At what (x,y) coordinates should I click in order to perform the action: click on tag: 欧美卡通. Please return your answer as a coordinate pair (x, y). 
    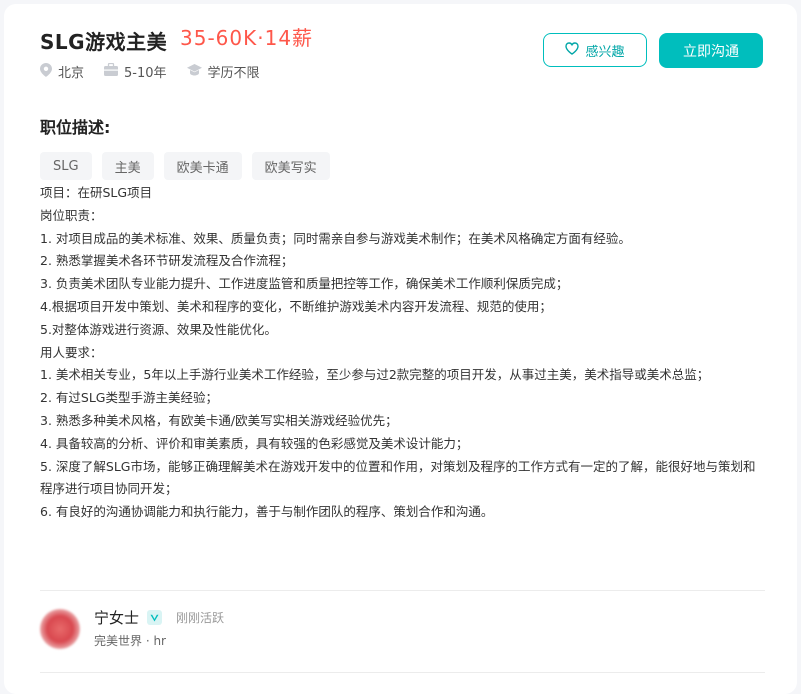
    Looking at the image, I should click on (202, 166).